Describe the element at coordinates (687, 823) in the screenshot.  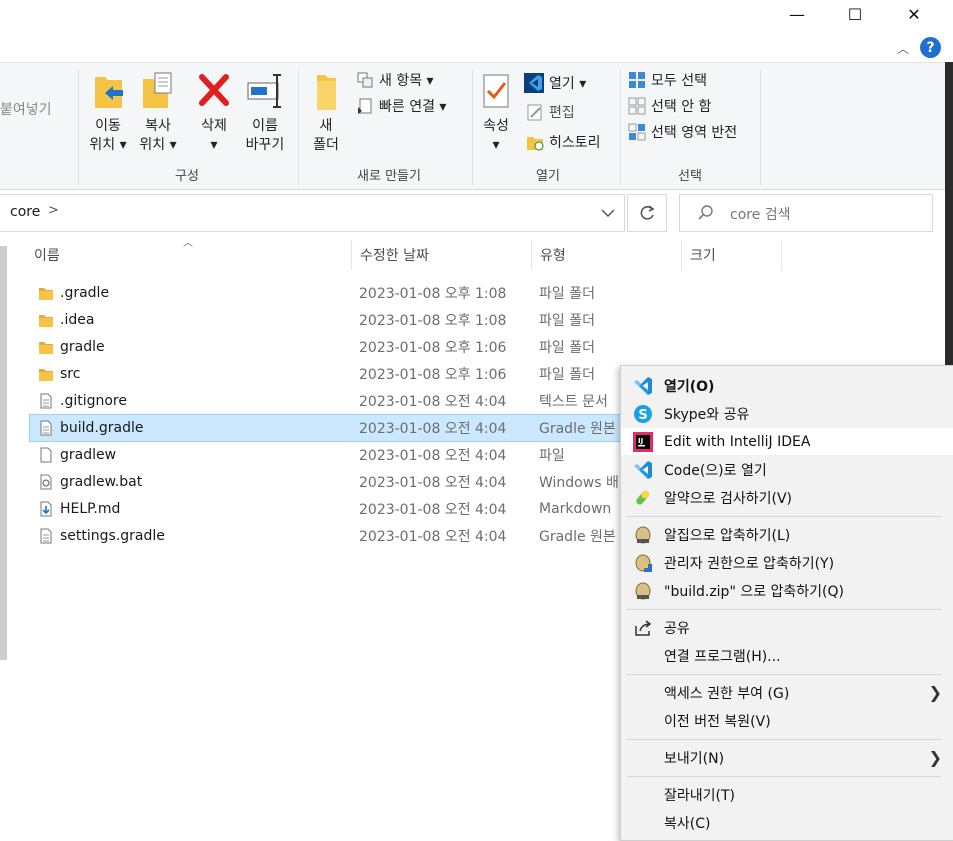
I see `context-menu-label: 복사(C)` at that location.